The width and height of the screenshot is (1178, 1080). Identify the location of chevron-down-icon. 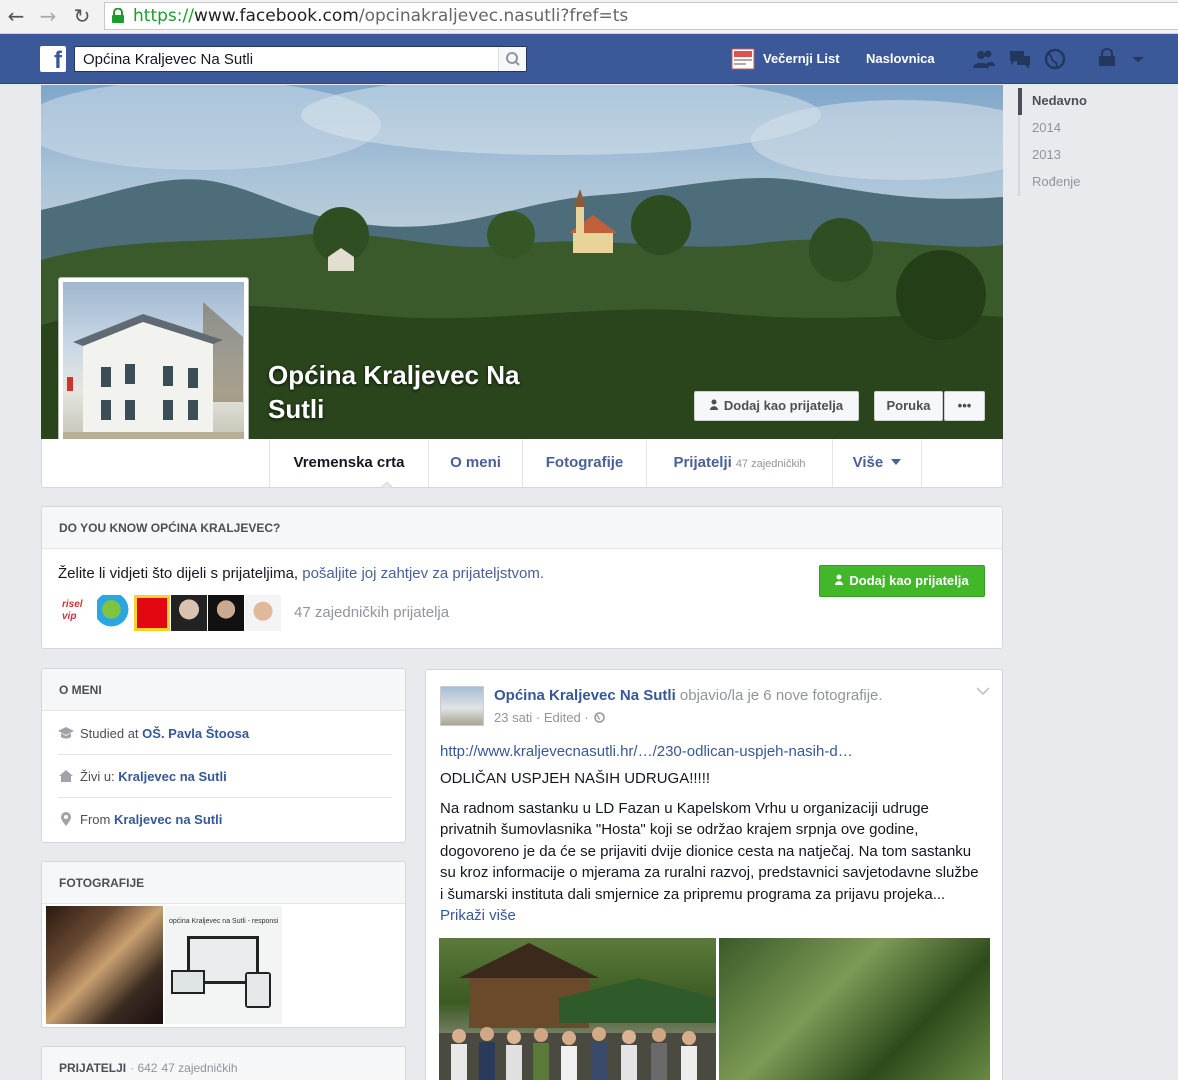
(896, 462).